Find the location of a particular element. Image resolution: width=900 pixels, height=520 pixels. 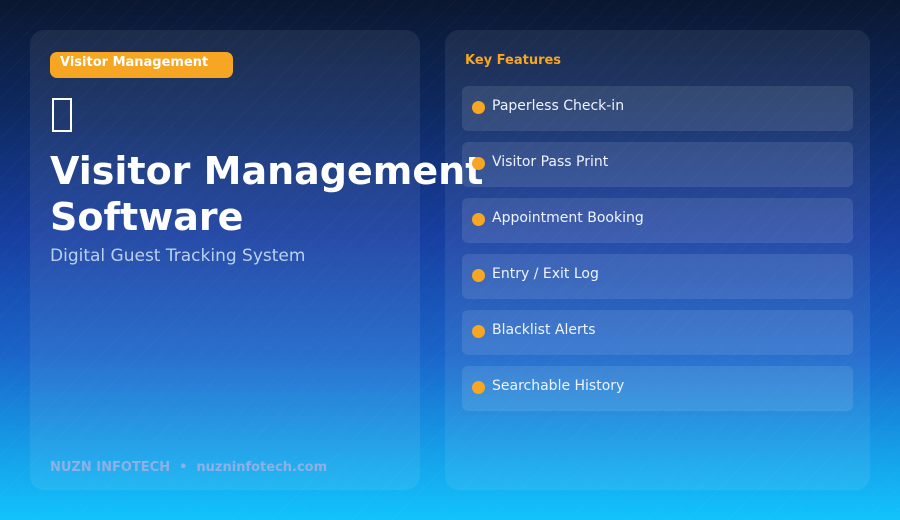

feature-item: Searchable History is located at coordinates (657, 388).